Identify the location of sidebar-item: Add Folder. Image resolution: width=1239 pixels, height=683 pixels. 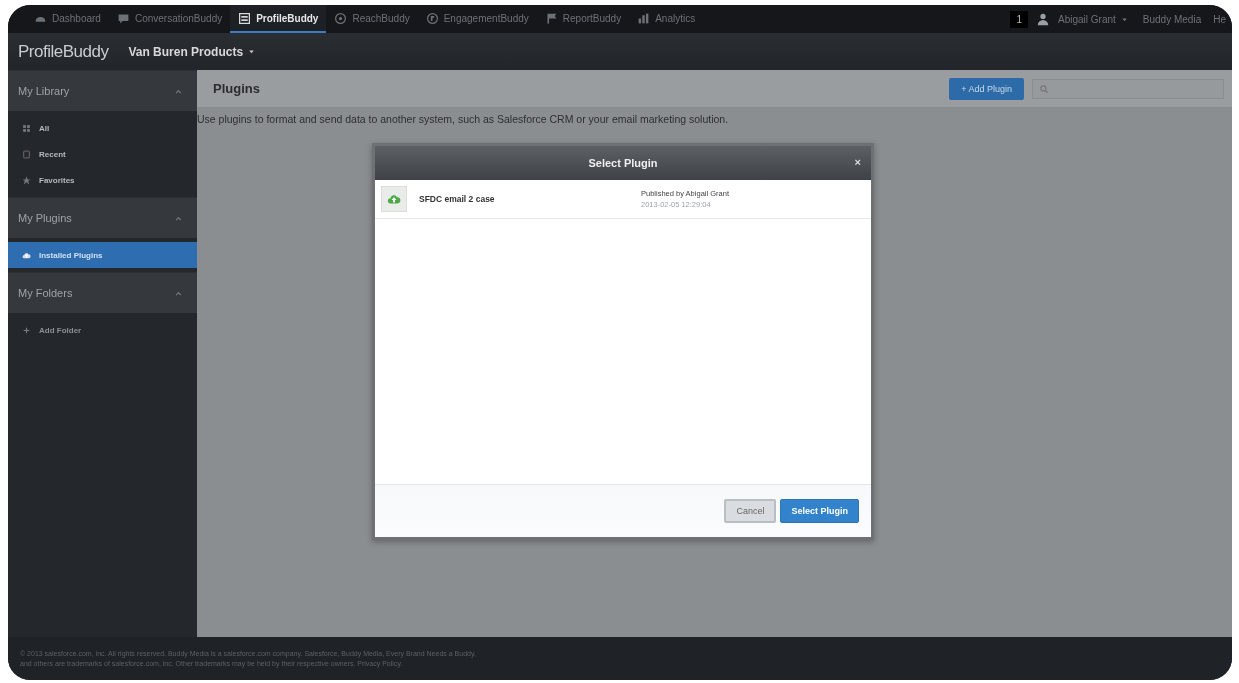
(102, 330).